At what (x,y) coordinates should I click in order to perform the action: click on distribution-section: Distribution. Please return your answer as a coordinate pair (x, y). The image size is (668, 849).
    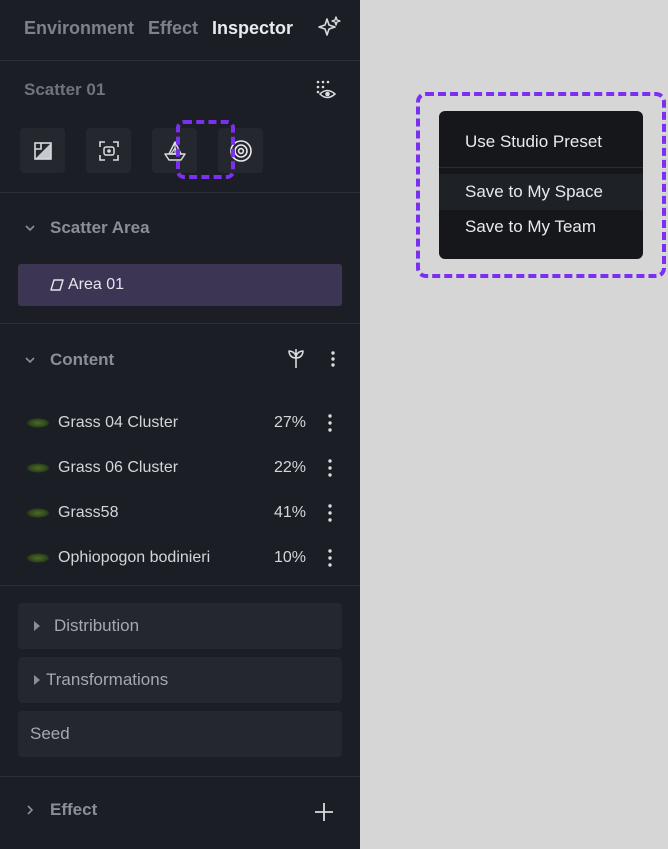
    Looking at the image, I should click on (180, 626).